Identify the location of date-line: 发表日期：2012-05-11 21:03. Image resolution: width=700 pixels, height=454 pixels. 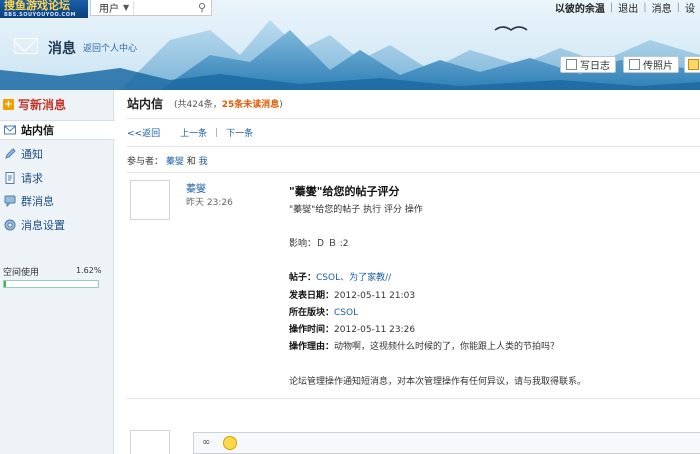
(352, 294).